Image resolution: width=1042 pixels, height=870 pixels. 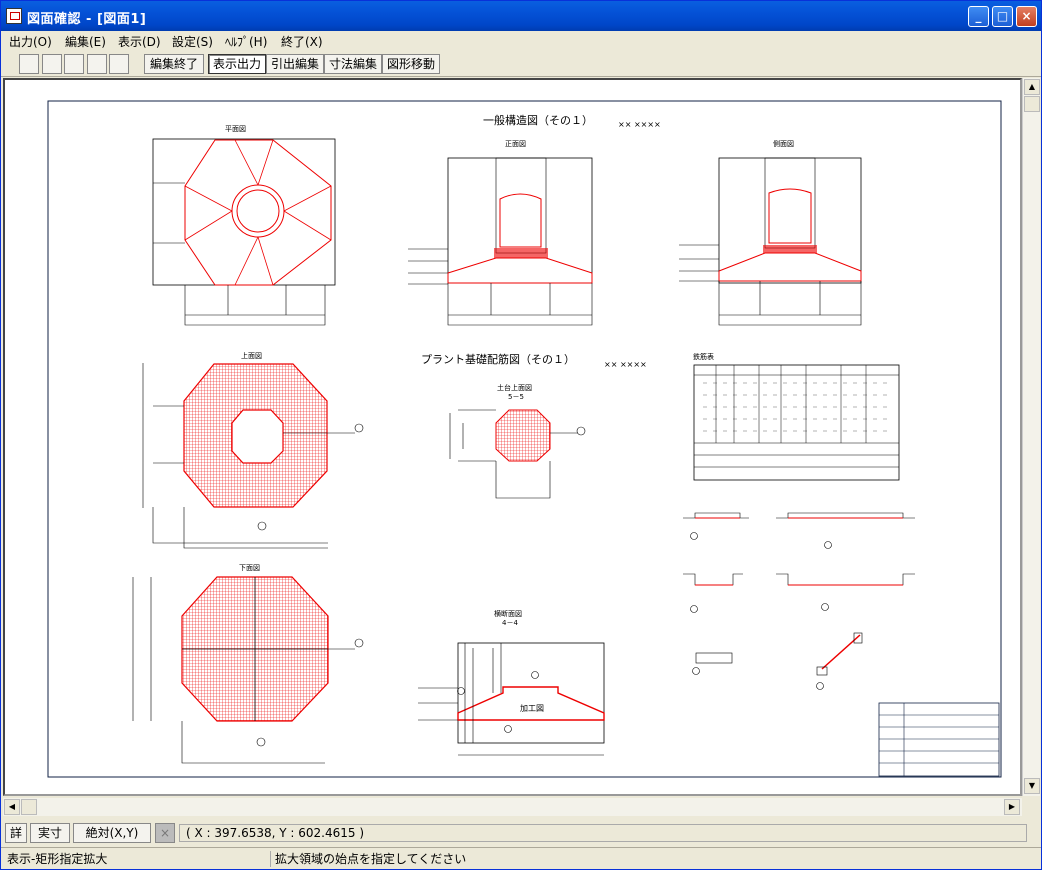 I want to click on section44-label: 横断面図, so click(x=508, y=613).